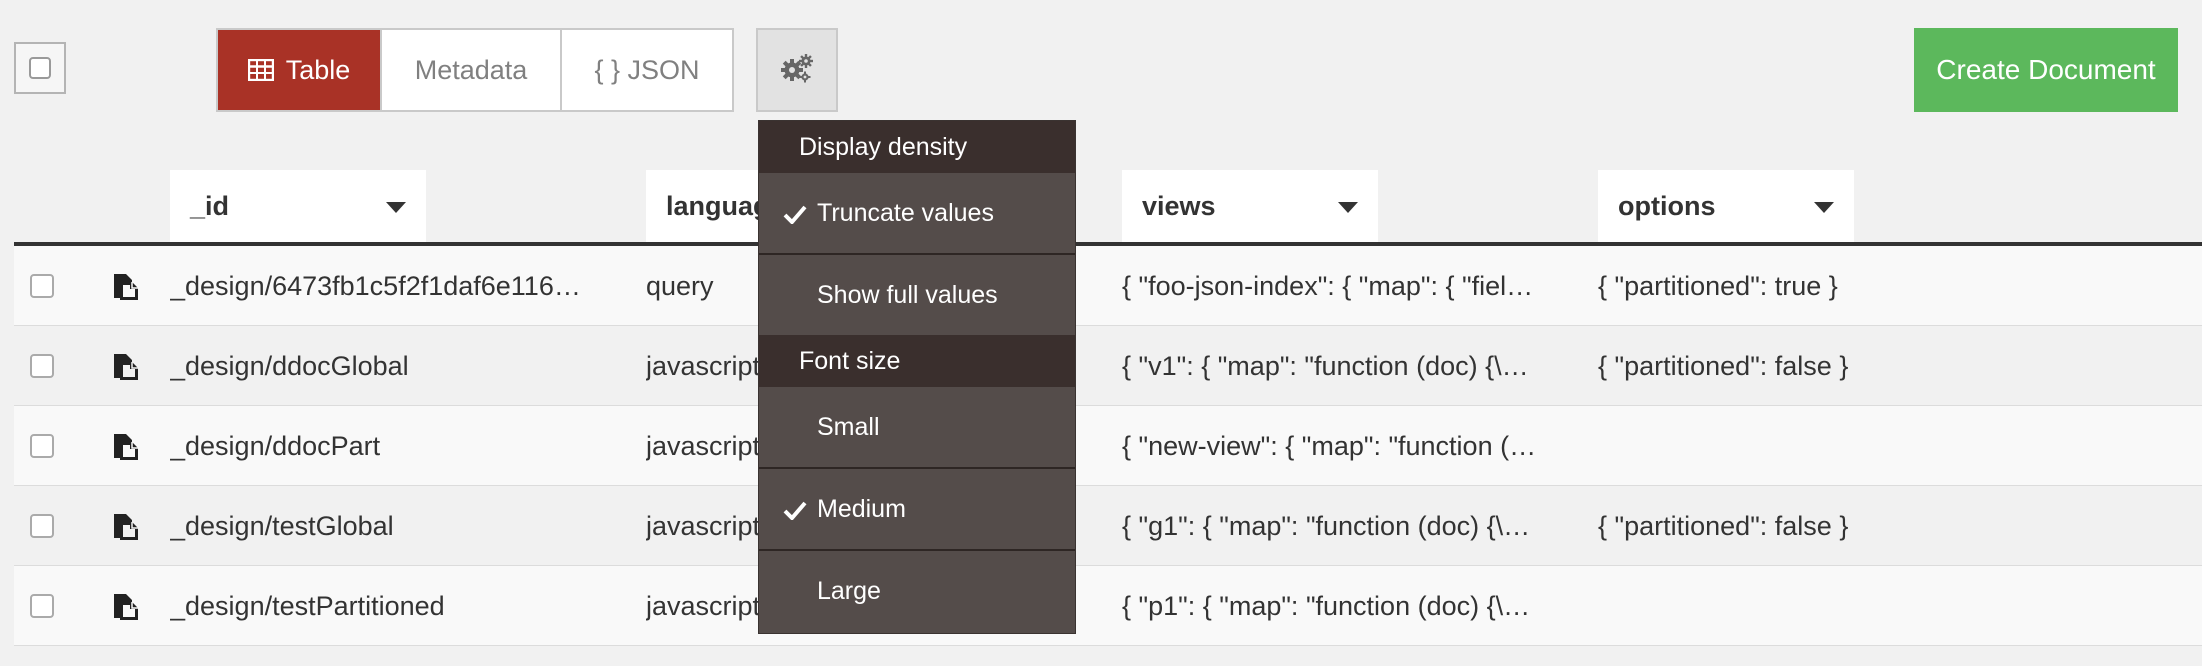 This screenshot has width=2202, height=666. Describe the element at coordinates (1726, 206) in the screenshot. I see `column-header-options: options` at that location.